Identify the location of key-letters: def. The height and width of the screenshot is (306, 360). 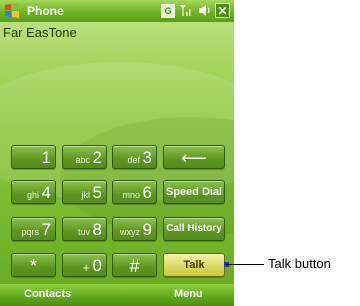
(133, 160).